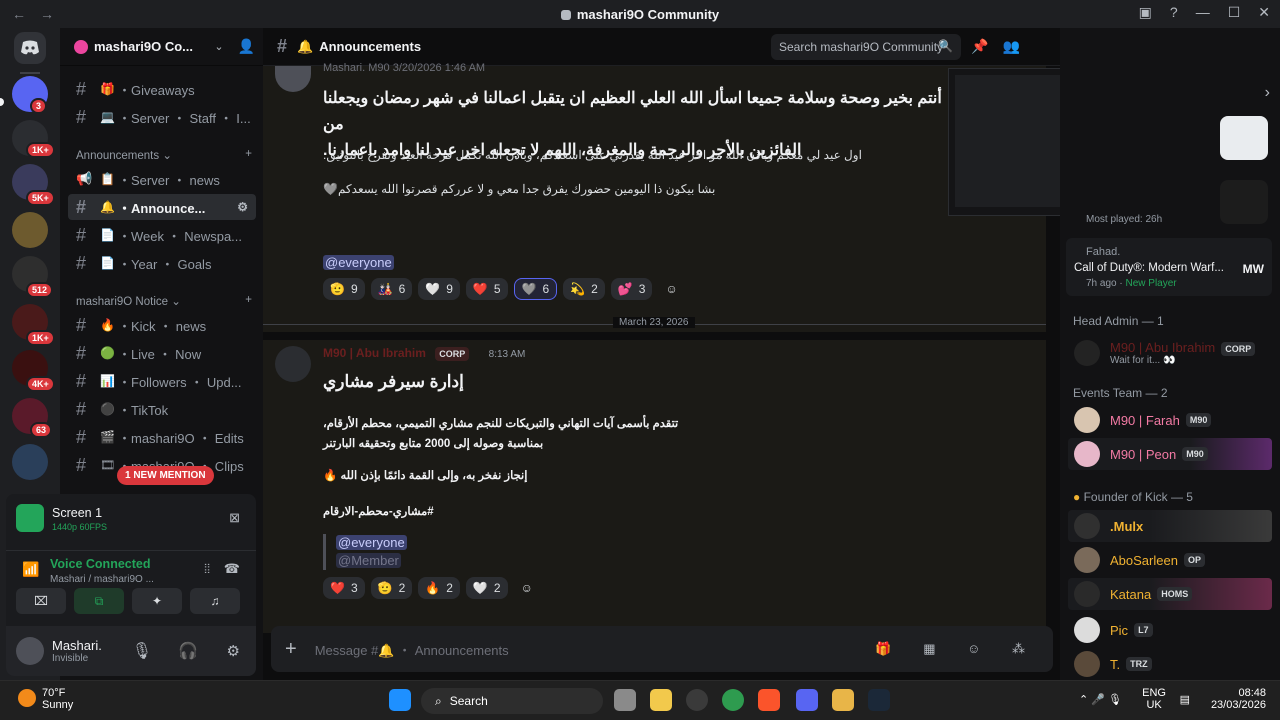 The width and height of the screenshot is (1280, 720). I want to click on chevron-down-icon: ⌄, so click(218, 46).